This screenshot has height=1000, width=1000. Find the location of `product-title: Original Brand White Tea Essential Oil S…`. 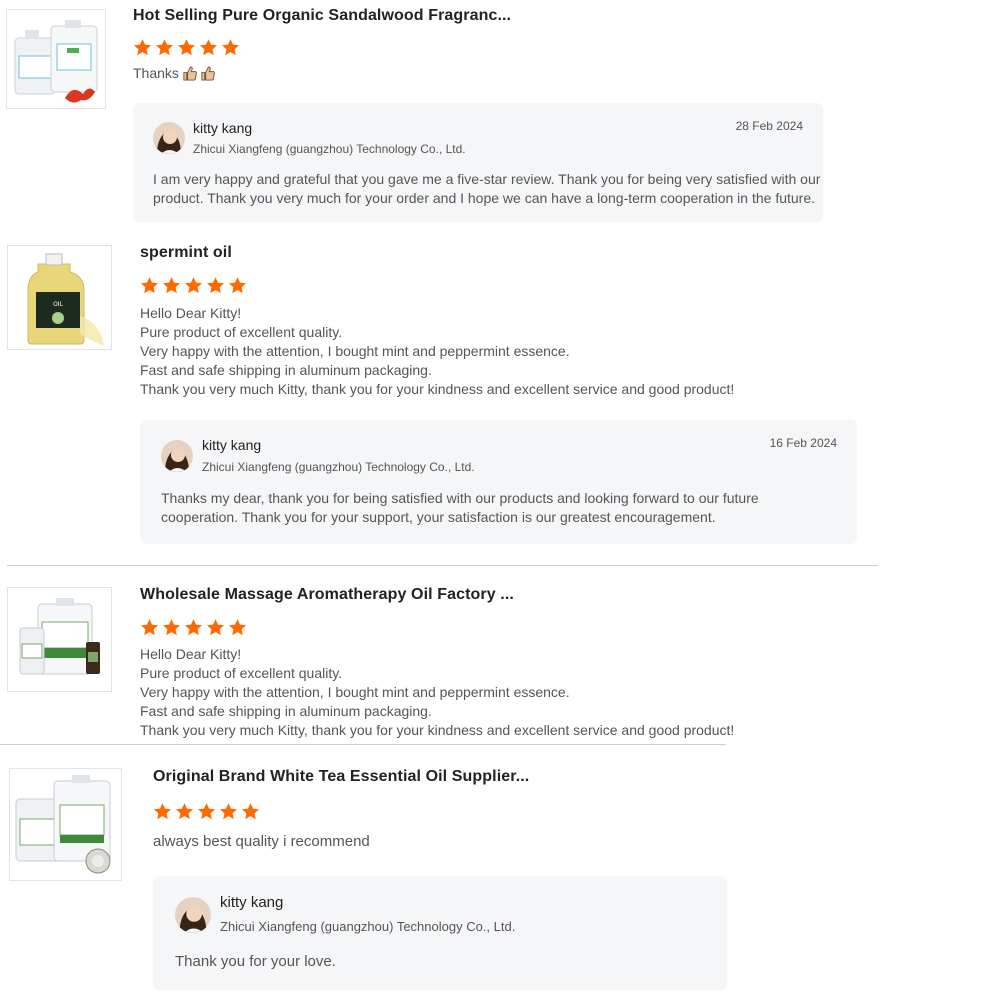

product-title: Original Brand White Tea Essential Oil S… is located at coordinates (341, 777).